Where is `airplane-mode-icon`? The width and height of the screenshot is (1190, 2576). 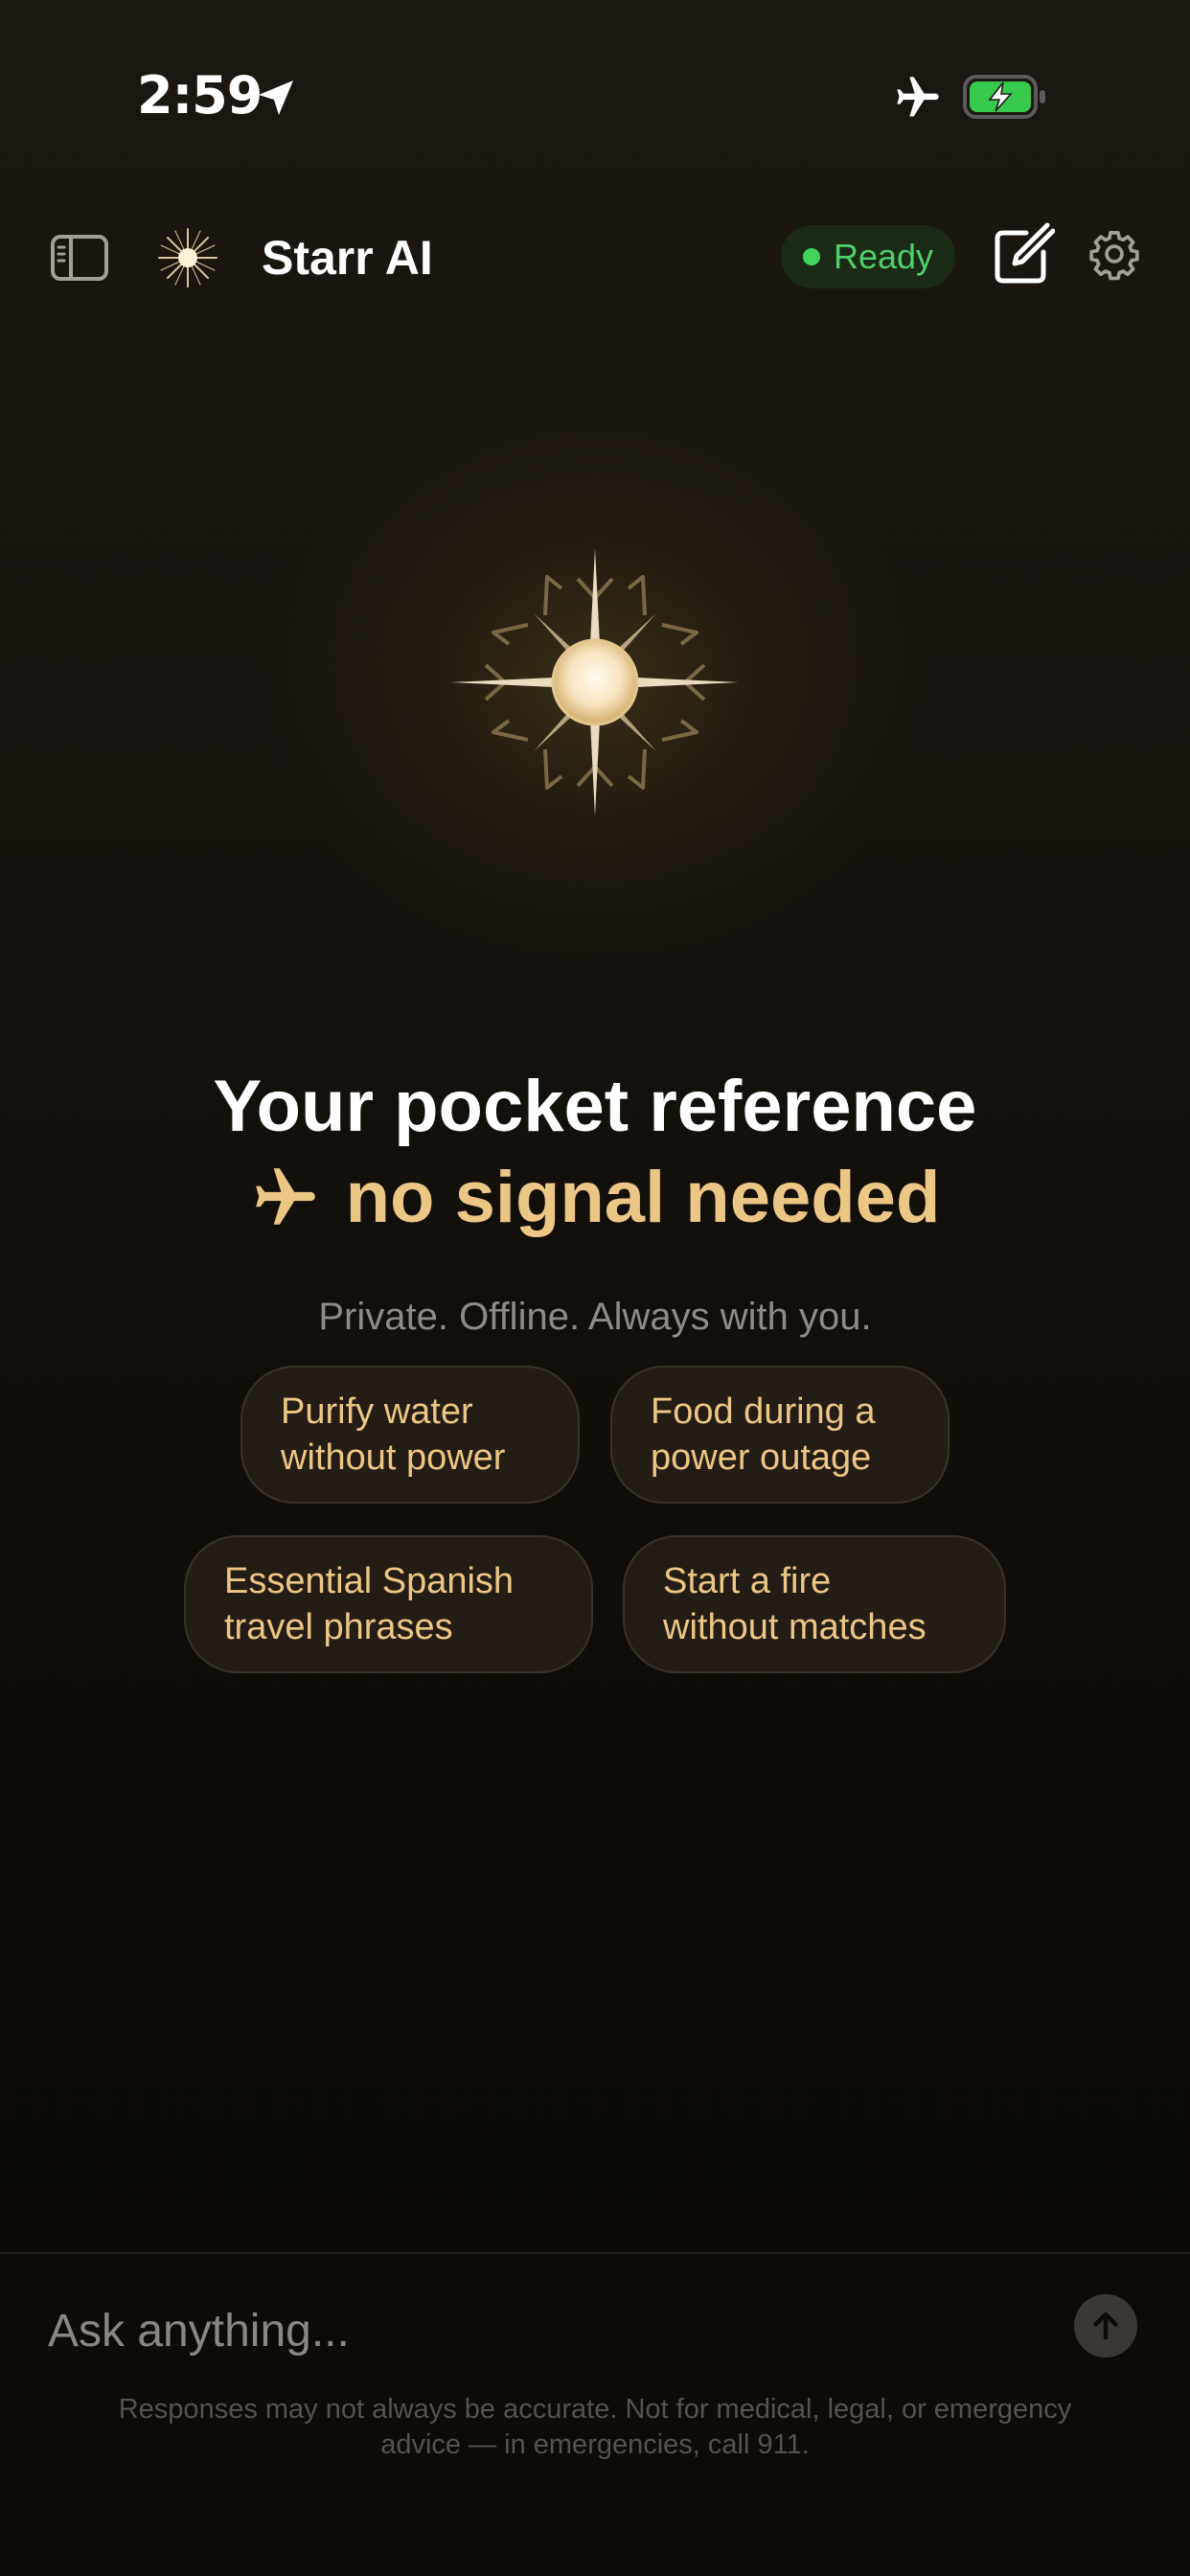 airplane-mode-icon is located at coordinates (918, 97).